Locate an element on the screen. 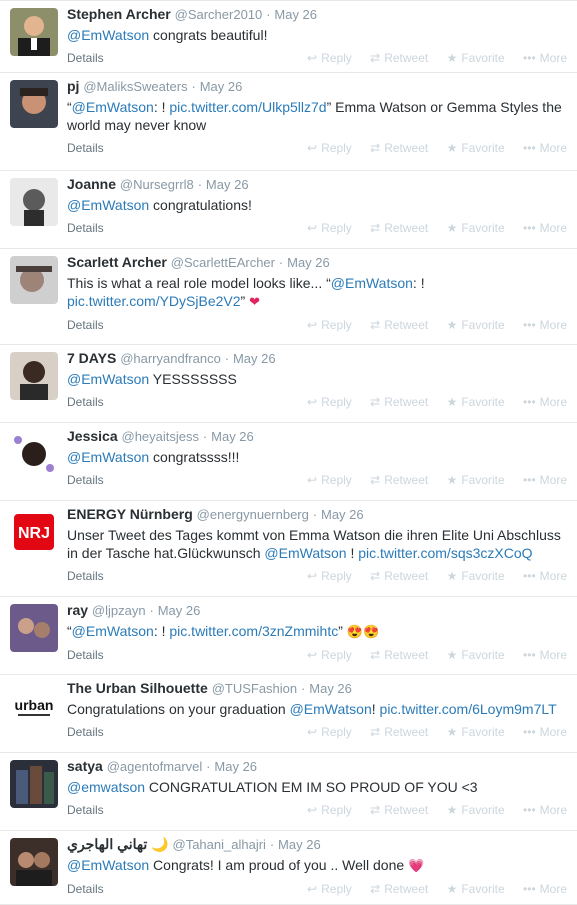 Image resolution: width=577 pixels, height=905 pixels. tweet-link: pic.twitter.com/6Loym9m7LT is located at coordinates (468, 709).